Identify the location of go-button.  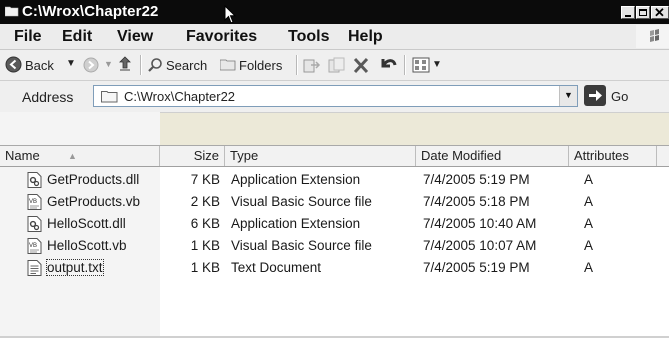
(595, 95).